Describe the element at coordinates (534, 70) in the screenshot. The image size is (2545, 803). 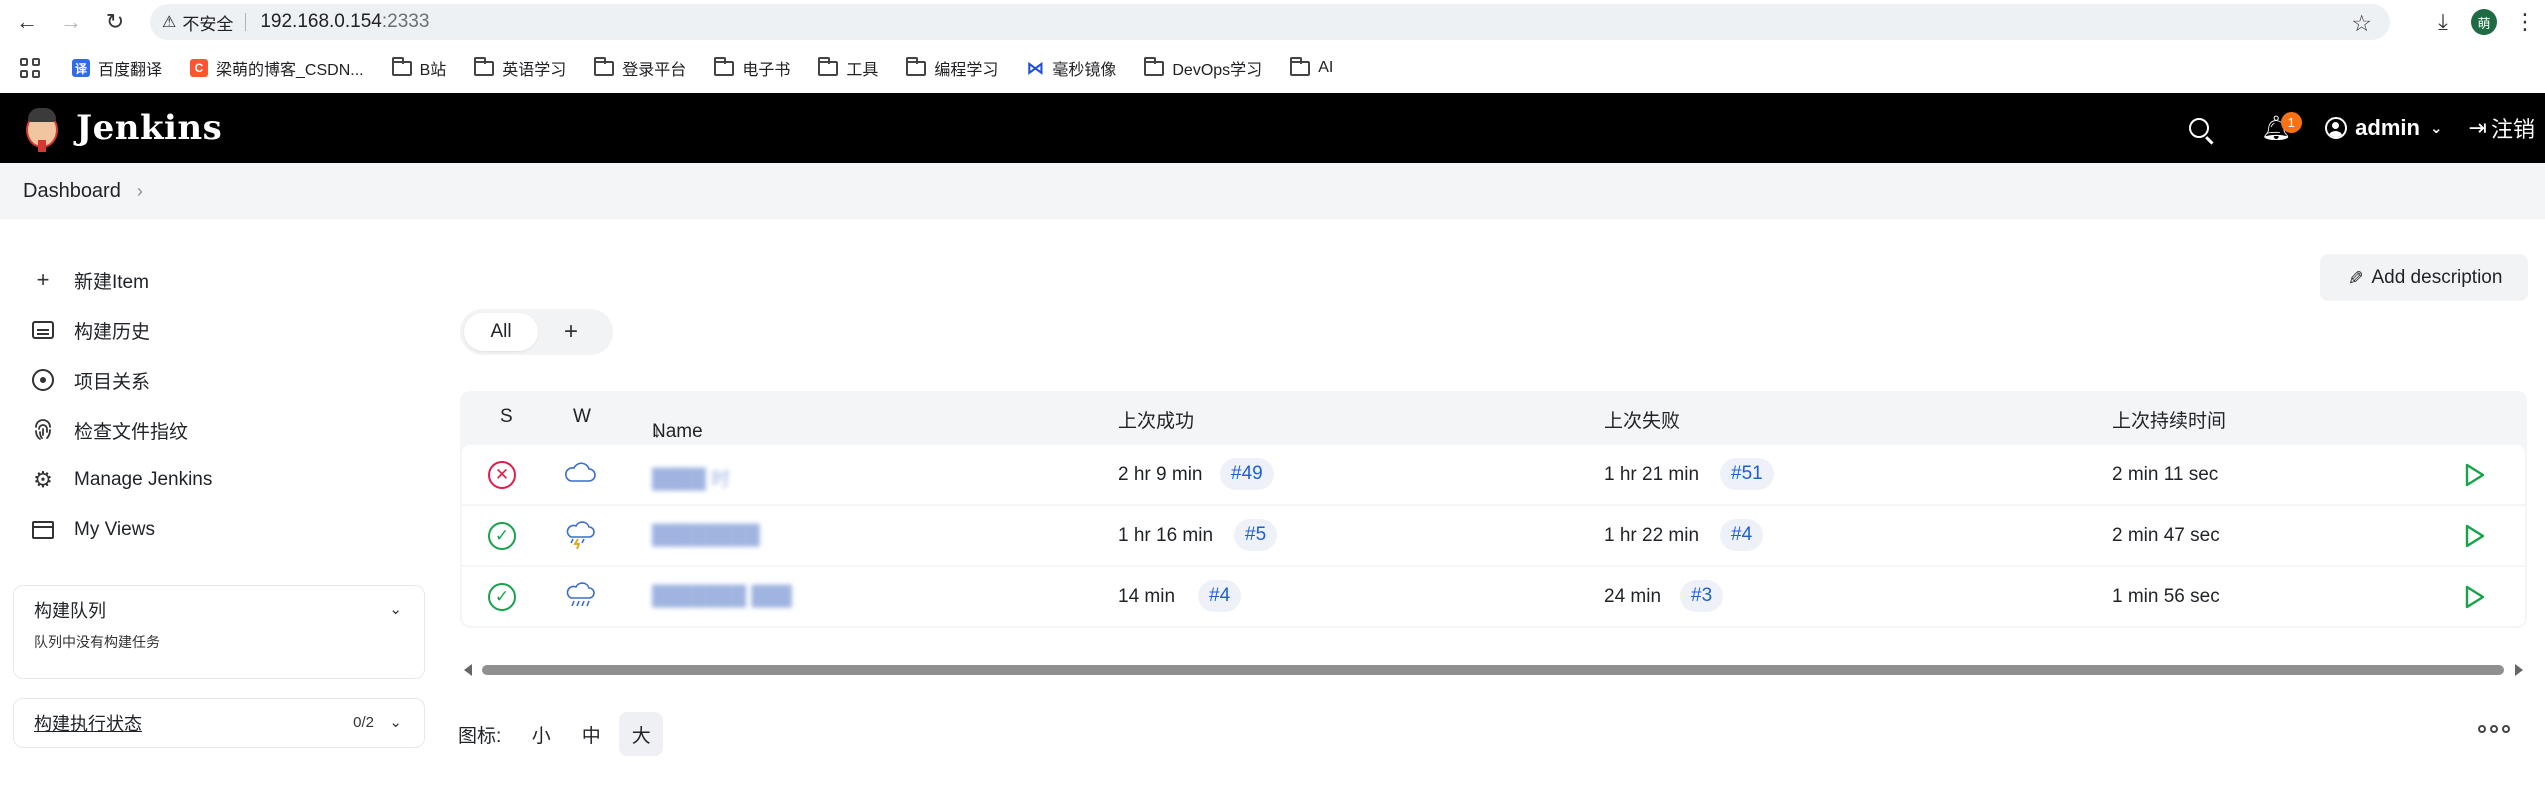
I see `bookmark-label: 英语学习` at that location.